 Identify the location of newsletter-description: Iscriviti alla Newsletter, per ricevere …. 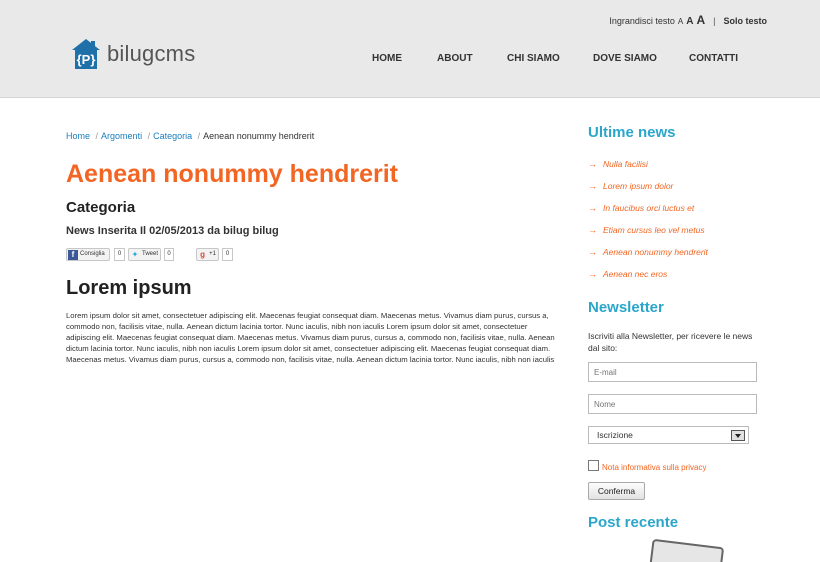
(670, 342).